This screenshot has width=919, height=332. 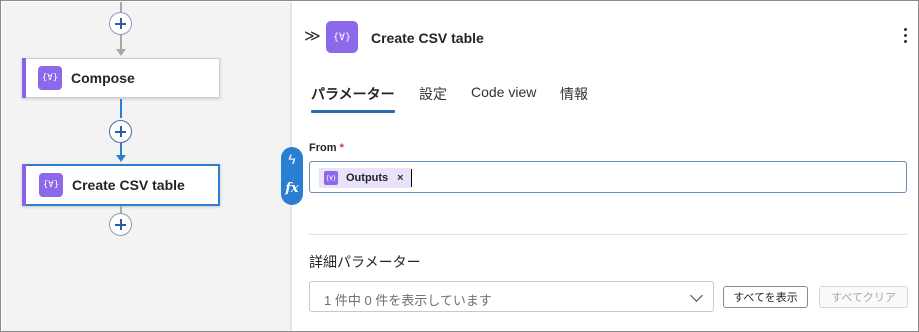 I want to click on chevron-down-icon, so click(x=696, y=295).